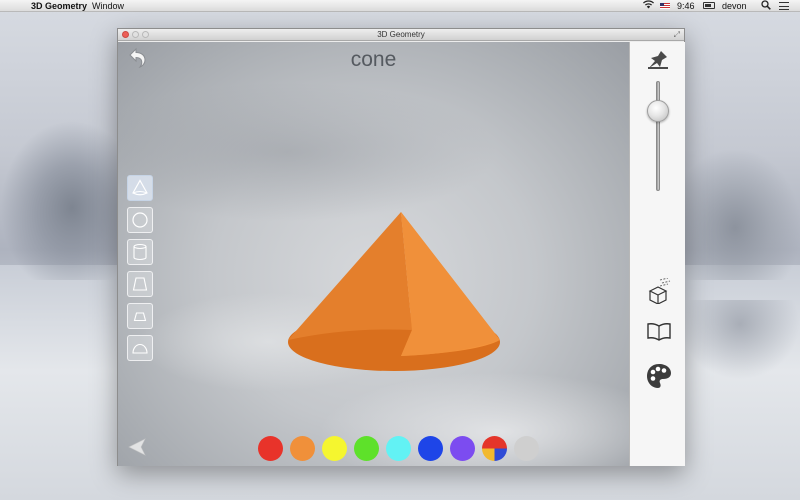 This screenshot has width=800, height=500. I want to click on shape-tool-frustum, so click(140, 284).